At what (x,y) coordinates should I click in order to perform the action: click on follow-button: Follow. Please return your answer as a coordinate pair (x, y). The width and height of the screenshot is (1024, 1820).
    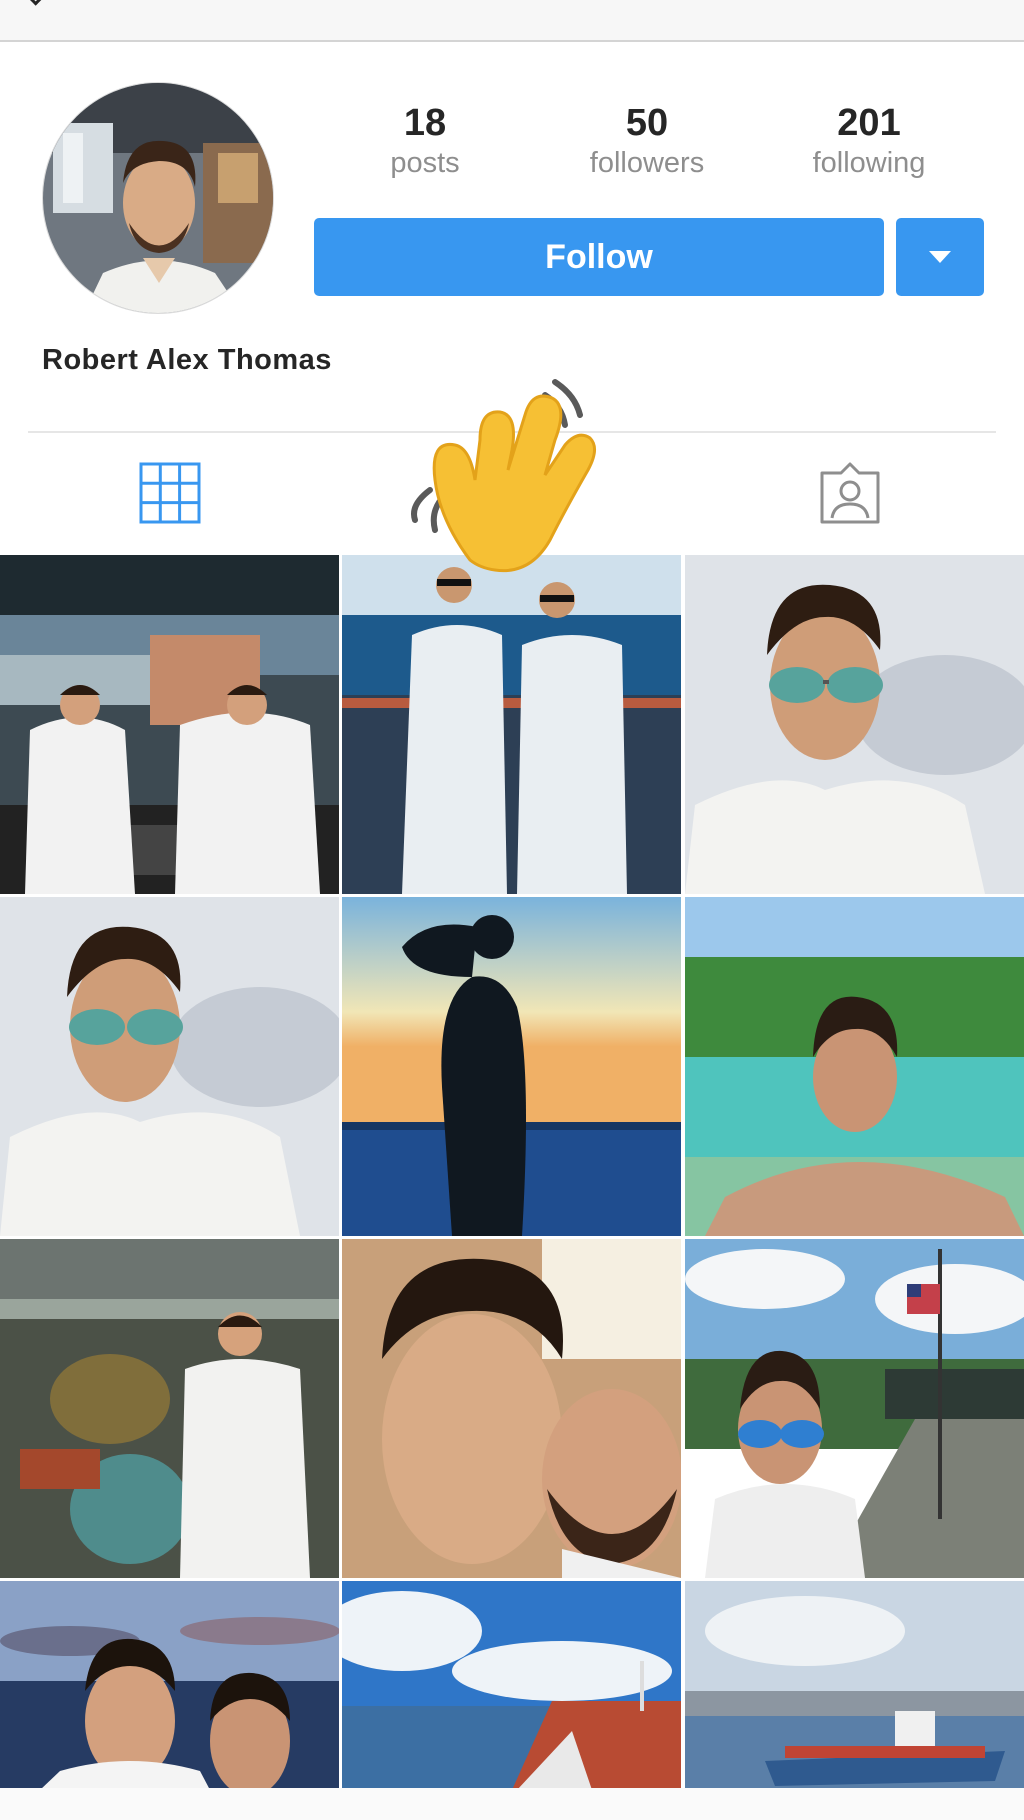
    Looking at the image, I should click on (599, 257).